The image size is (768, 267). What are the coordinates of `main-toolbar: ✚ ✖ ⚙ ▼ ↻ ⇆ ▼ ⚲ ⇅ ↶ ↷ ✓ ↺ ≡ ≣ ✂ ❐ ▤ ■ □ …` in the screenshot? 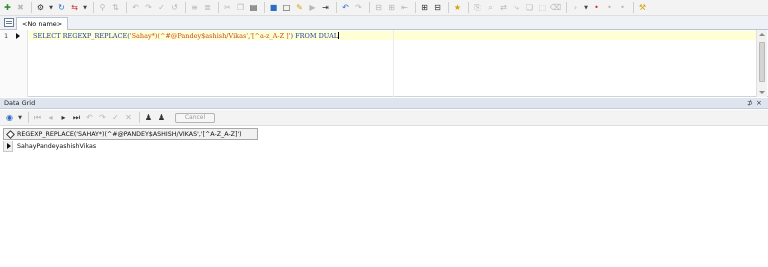 It's located at (384, 8).